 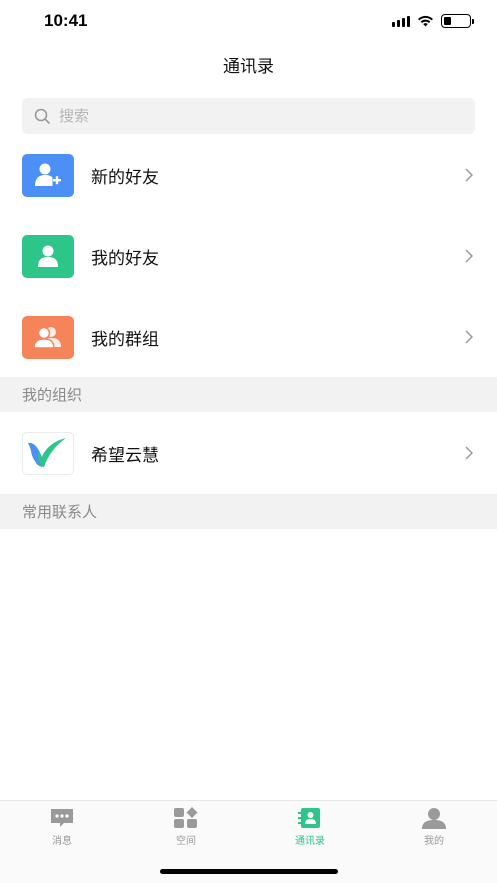 I want to click on home-indicator, so click(x=249, y=871).